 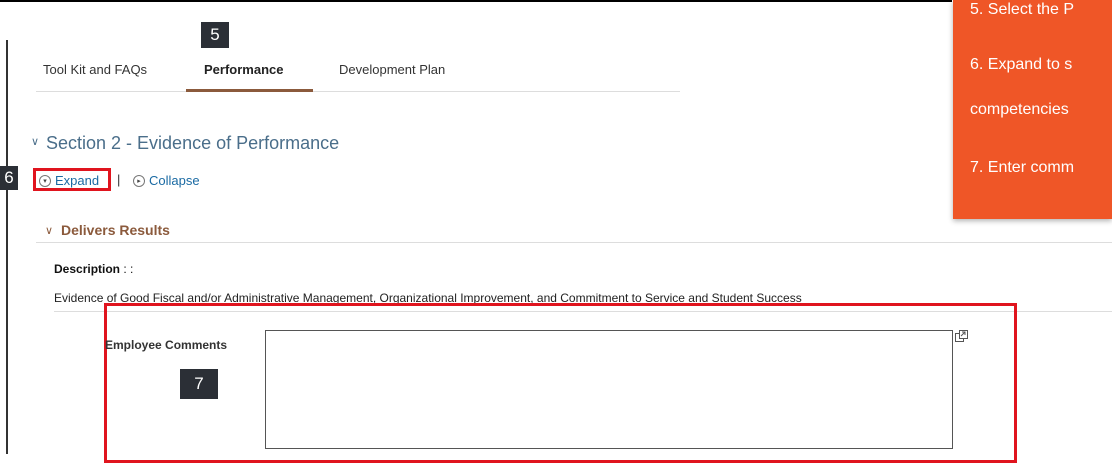 What do you see at coordinates (1022, 167) in the screenshot?
I see `instruction-line-7: 7. Enter comm` at bounding box center [1022, 167].